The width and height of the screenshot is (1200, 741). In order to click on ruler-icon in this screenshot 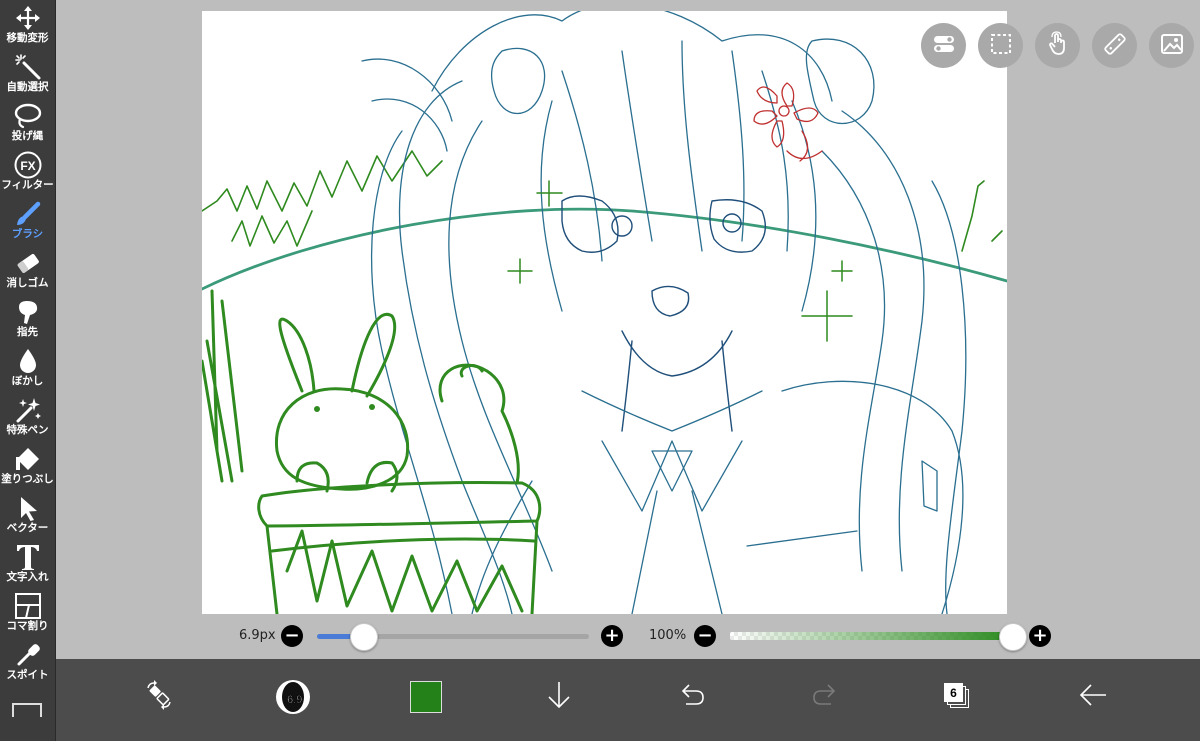, I will do `click(1115, 46)`.